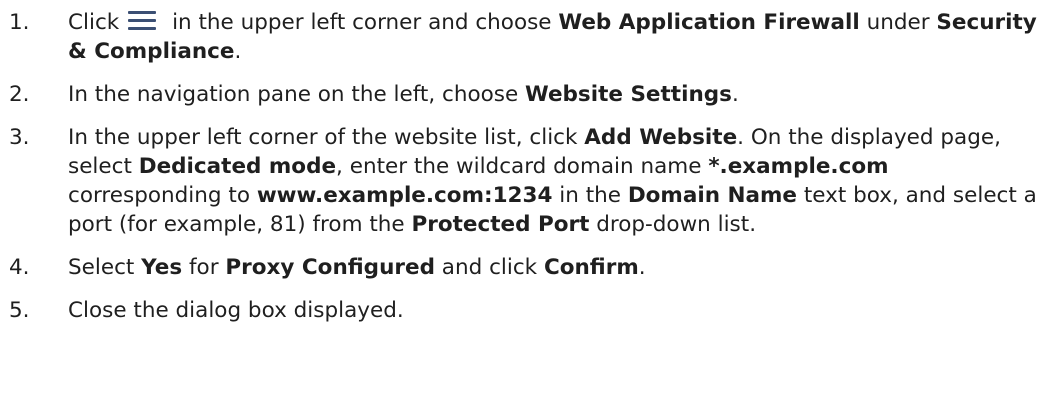  Describe the element at coordinates (19, 310) in the screenshot. I see `step-number: 5.` at that location.